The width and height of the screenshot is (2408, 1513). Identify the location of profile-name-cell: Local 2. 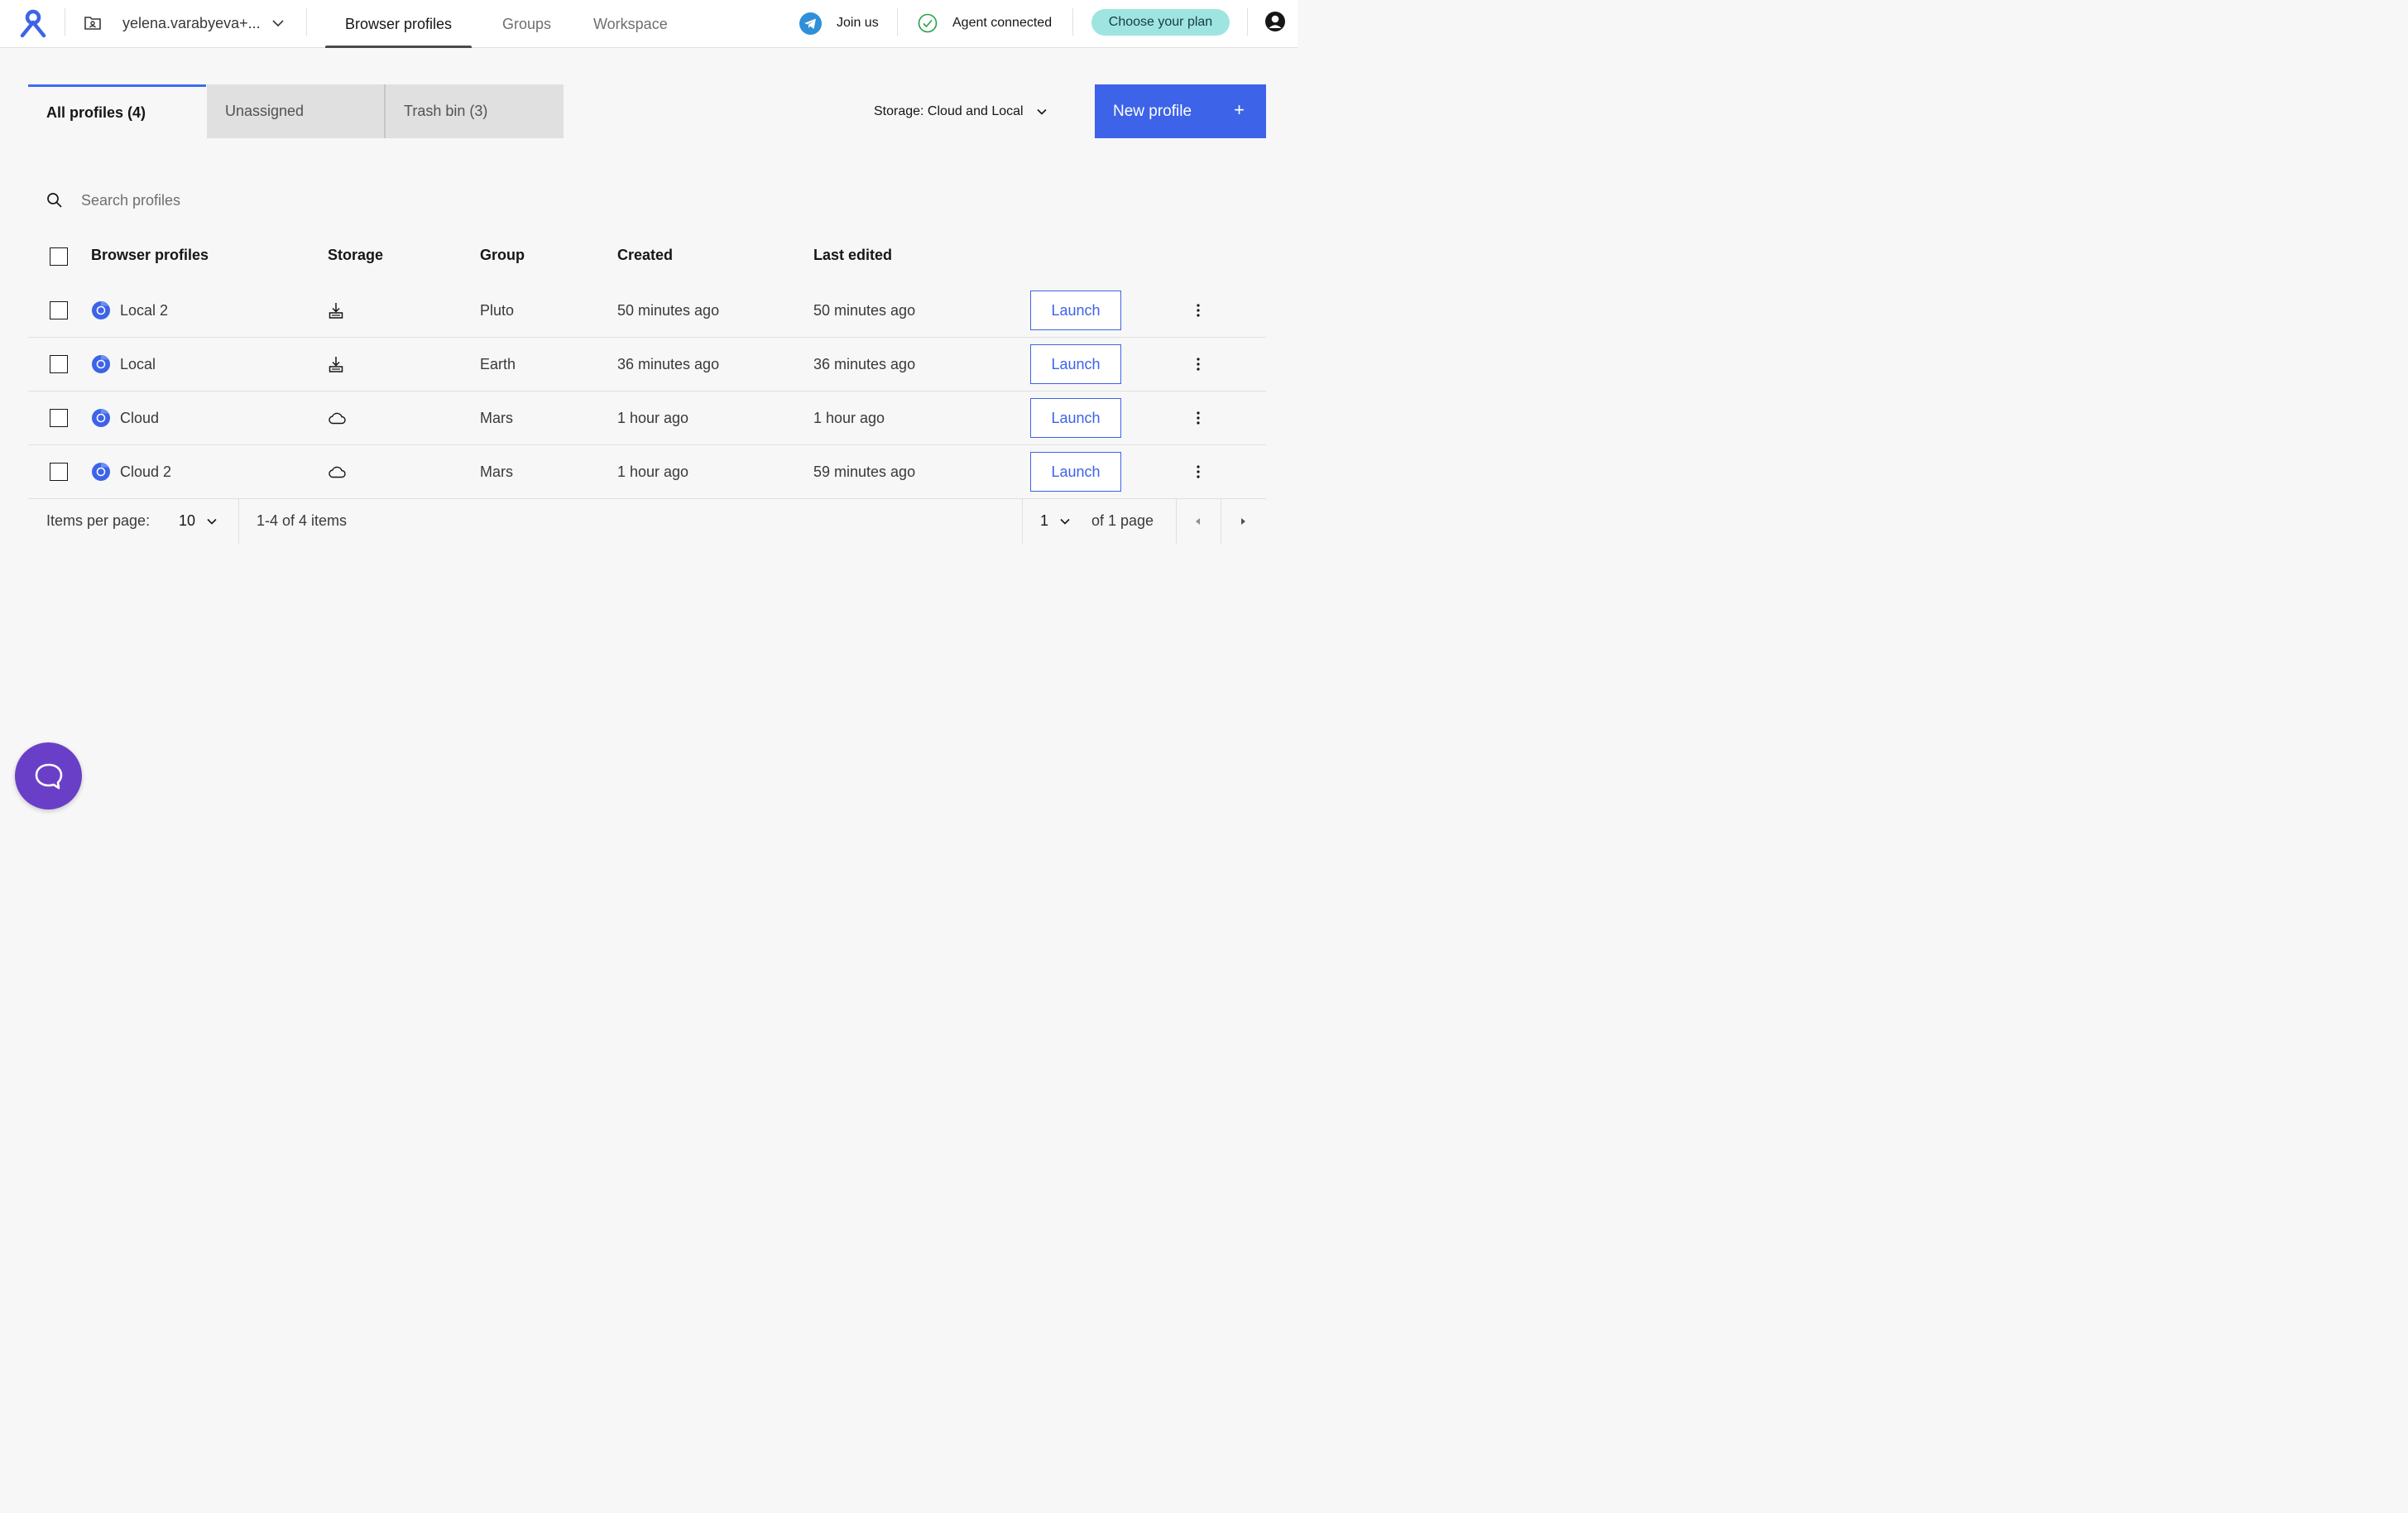
(129, 311).